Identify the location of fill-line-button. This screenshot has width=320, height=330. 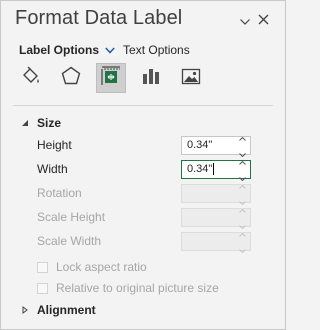
(31, 78).